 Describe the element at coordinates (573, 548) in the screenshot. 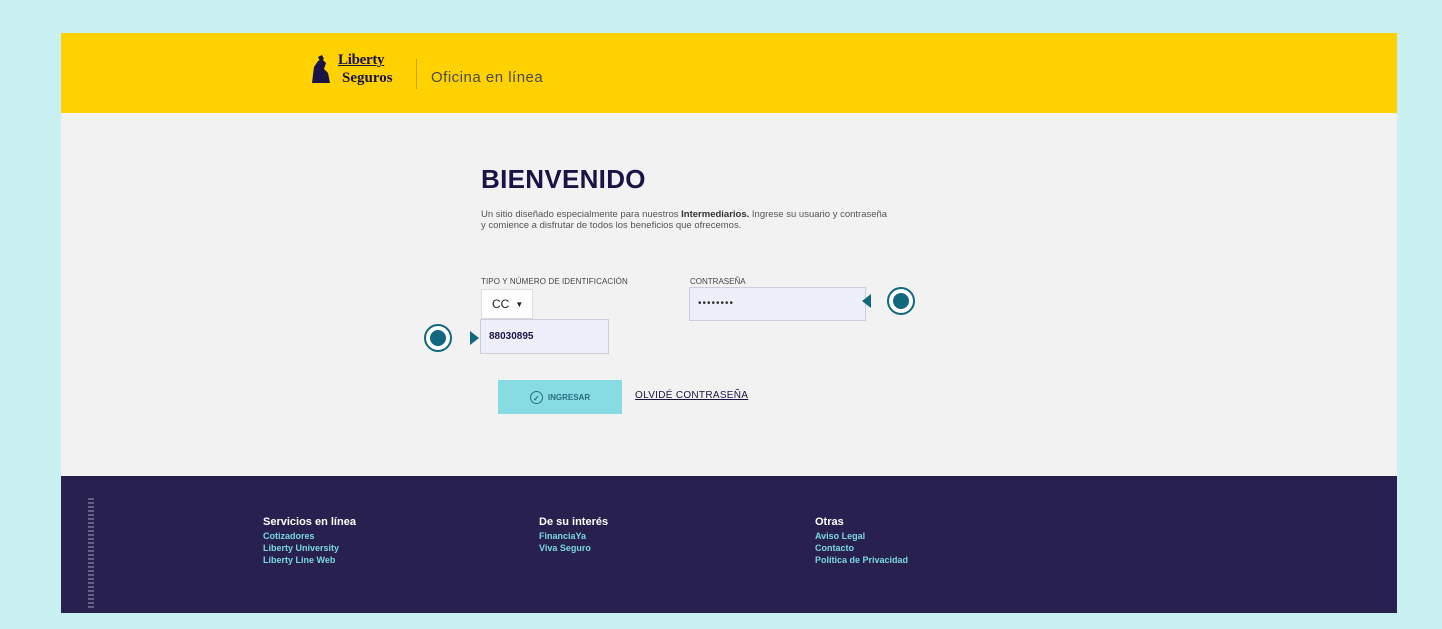

I see `footer-link-viva-seguro: Viva Seguro` at that location.